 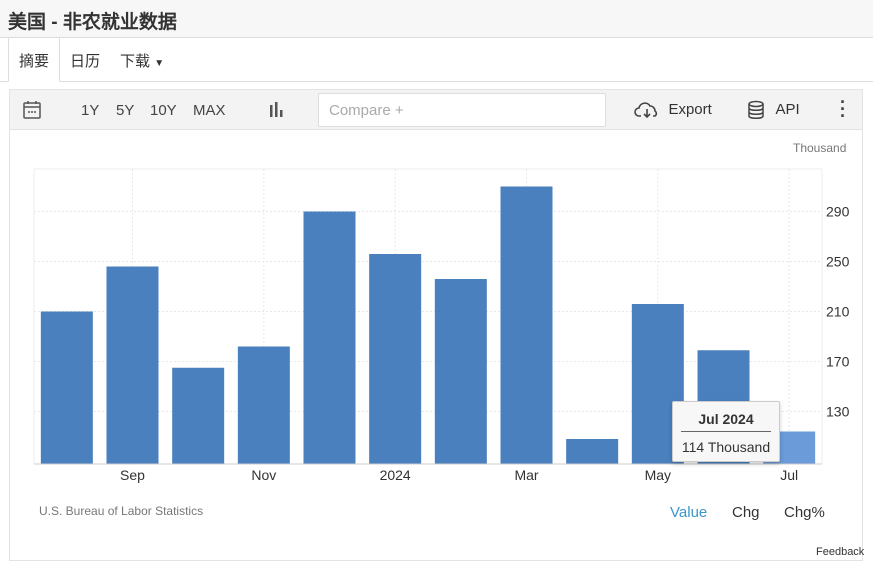 I want to click on range-5y-button: 5Y, so click(x=125, y=110).